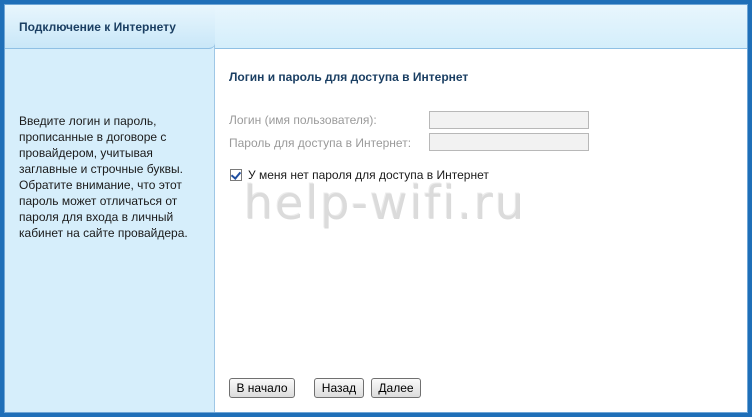 The image size is (752, 417). What do you see at coordinates (349, 77) in the screenshot?
I see `section-title: Логин и пароль для доступа в Интернет` at bounding box center [349, 77].